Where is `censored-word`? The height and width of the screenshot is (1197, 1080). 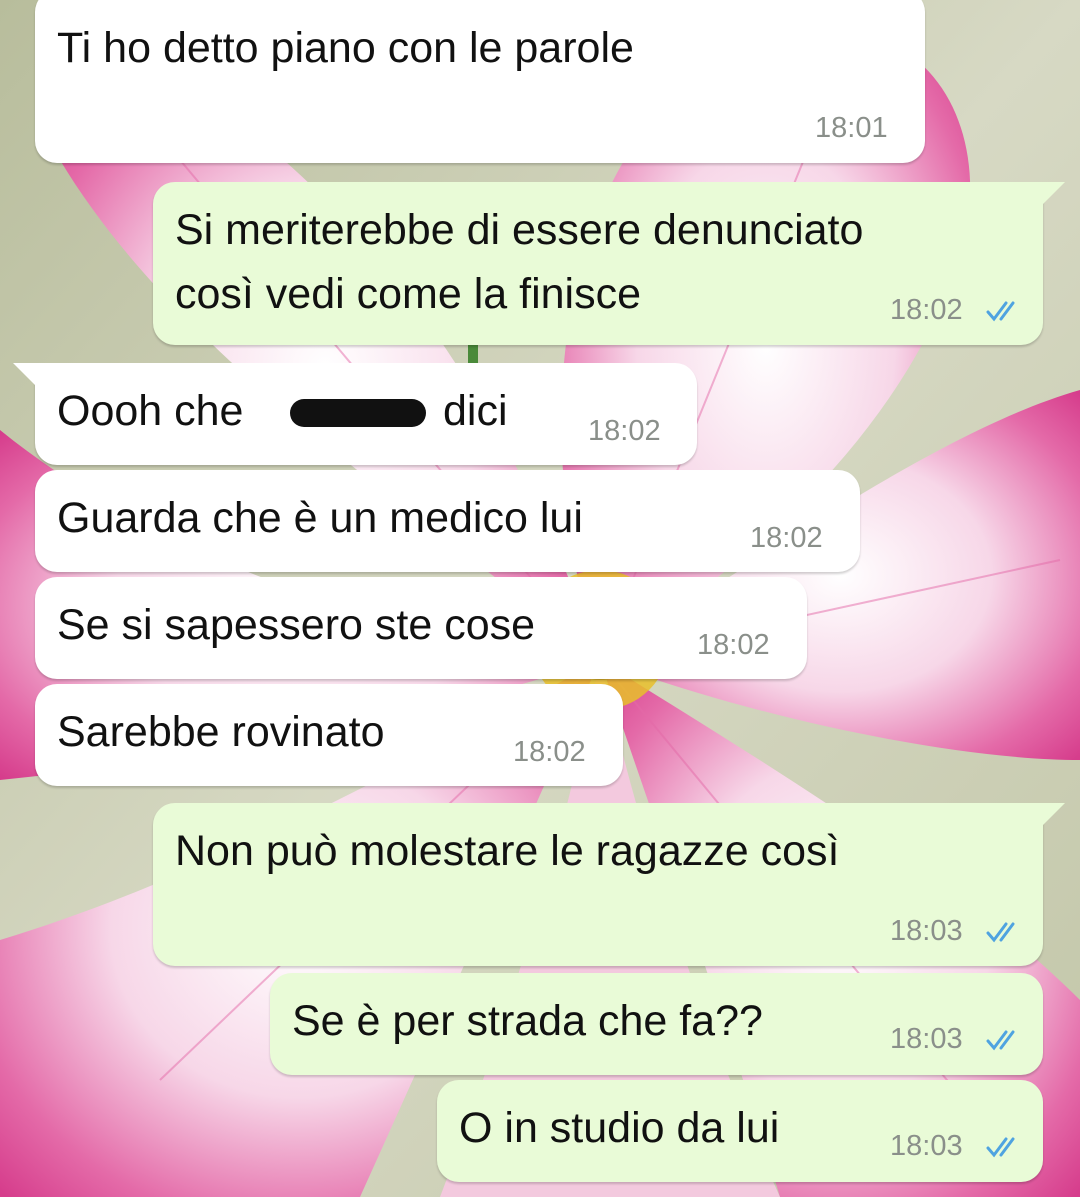
censored-word is located at coordinates (358, 413).